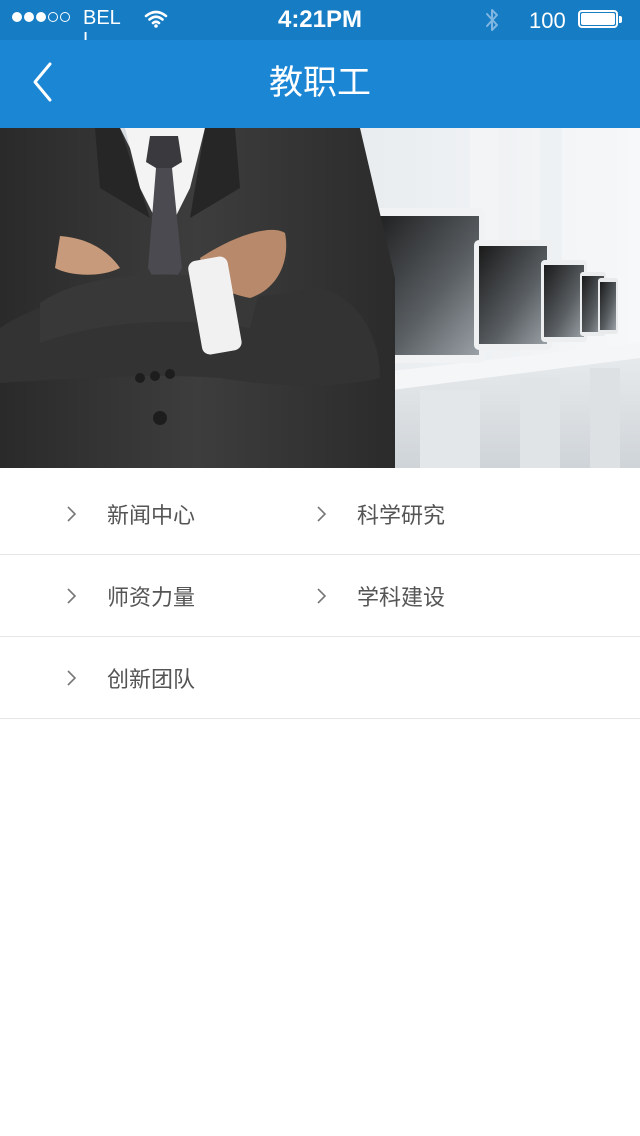 The width and height of the screenshot is (640, 1136). I want to click on battery-icon, so click(600, 20).